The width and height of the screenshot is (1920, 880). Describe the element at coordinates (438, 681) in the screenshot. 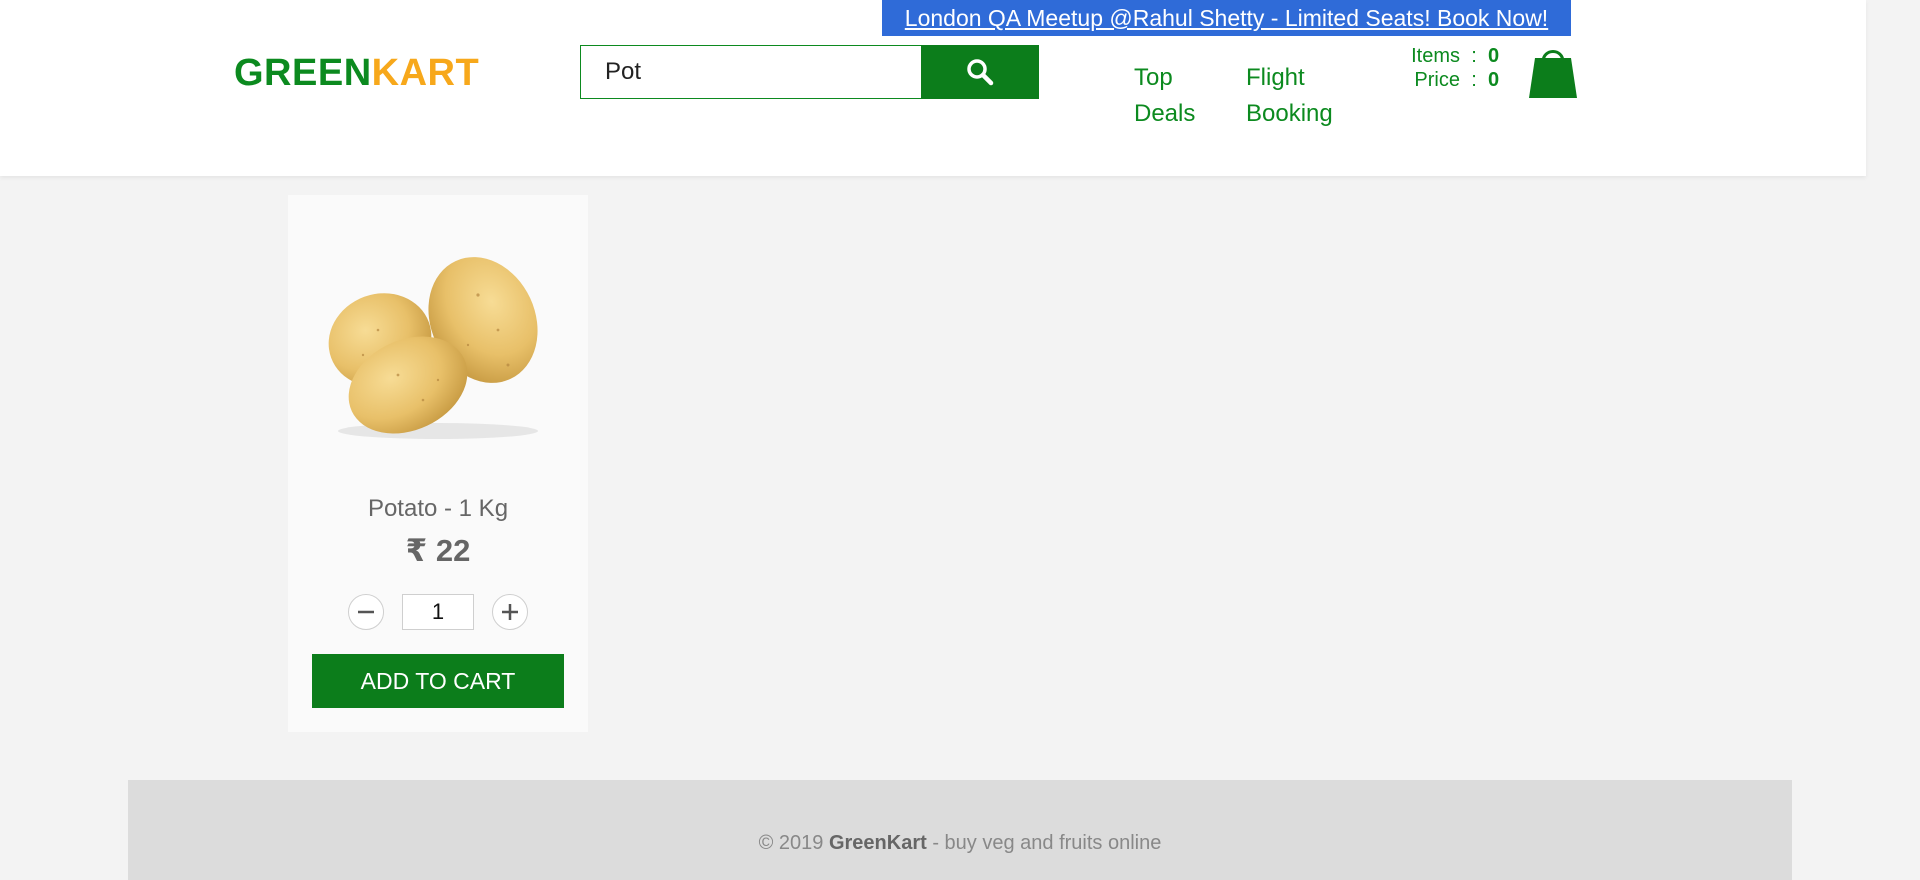

I see `add-to-cart-button: ADD TO CART` at that location.